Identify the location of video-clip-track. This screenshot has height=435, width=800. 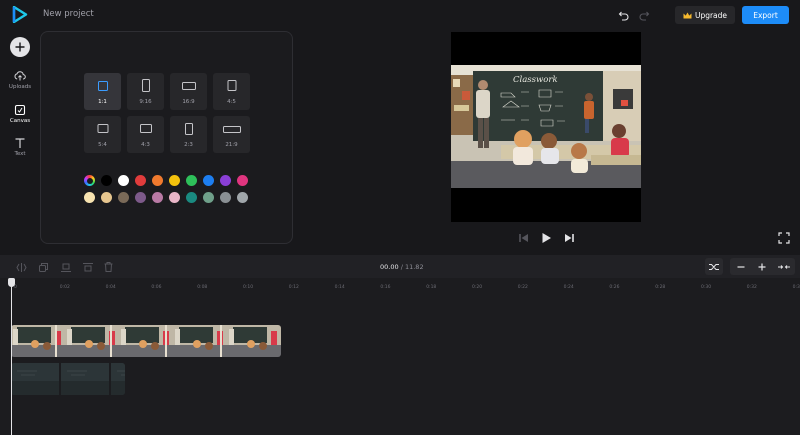
(146, 341).